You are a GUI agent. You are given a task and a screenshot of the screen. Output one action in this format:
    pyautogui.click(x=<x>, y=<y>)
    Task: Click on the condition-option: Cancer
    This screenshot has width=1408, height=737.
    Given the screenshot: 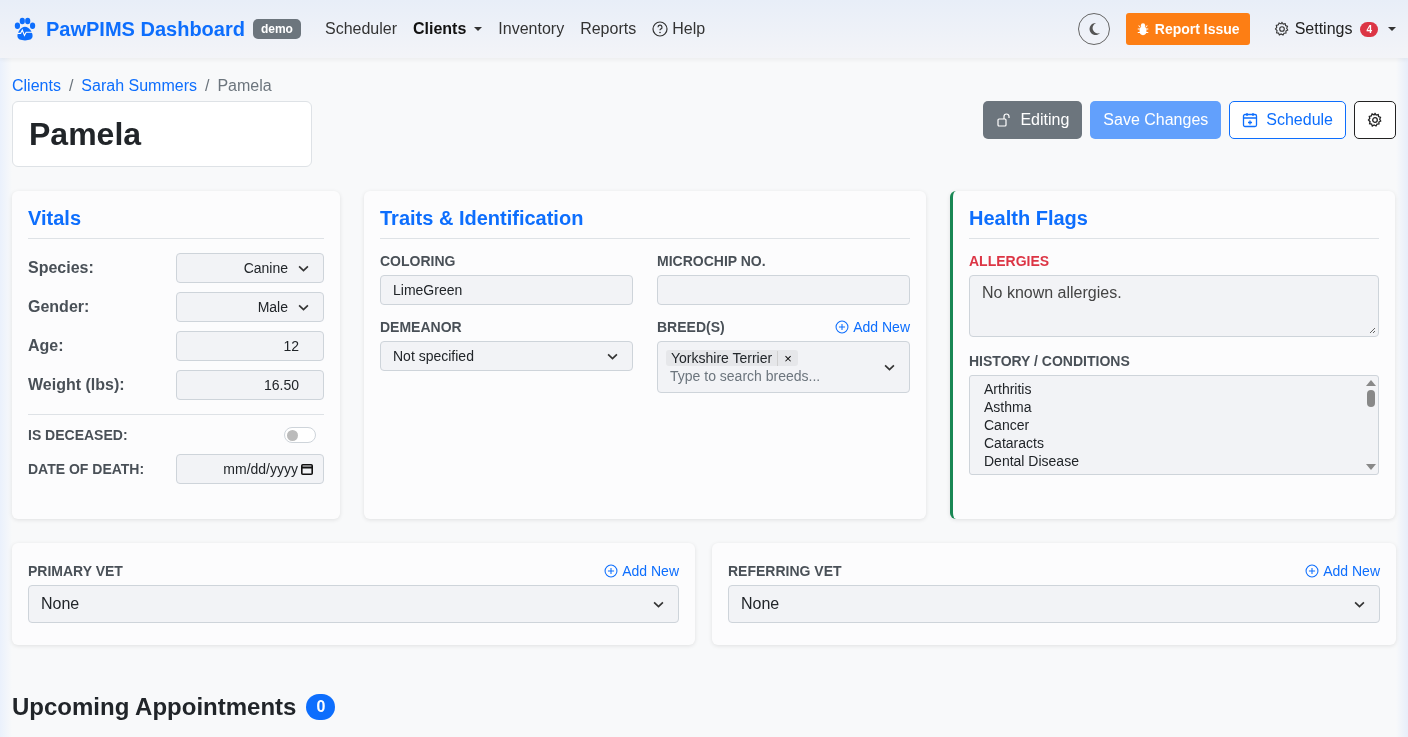 What is the action you would take?
    pyautogui.click(x=1167, y=425)
    